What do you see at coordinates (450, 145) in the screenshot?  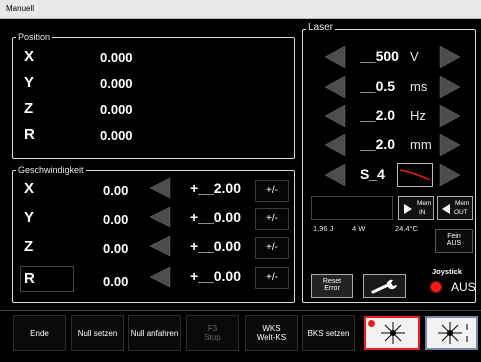 I see `laser-param4-increase-button` at bounding box center [450, 145].